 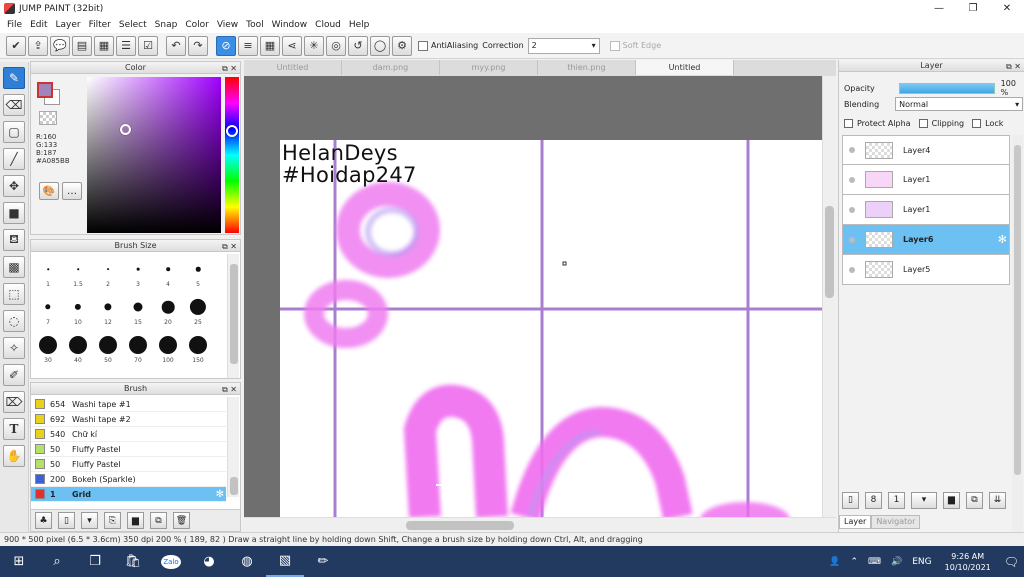 What do you see at coordinates (133, 561) in the screenshot?
I see `store-icon: 🛍` at bounding box center [133, 561].